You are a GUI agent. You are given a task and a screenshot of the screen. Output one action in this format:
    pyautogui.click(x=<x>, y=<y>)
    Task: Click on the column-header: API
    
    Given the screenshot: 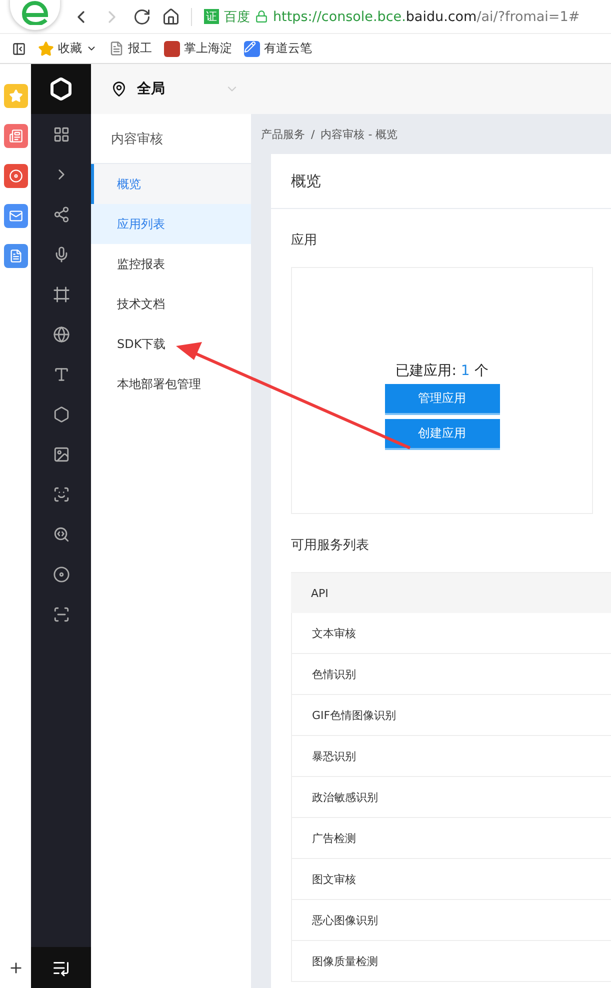 What is the action you would take?
    pyautogui.click(x=451, y=593)
    